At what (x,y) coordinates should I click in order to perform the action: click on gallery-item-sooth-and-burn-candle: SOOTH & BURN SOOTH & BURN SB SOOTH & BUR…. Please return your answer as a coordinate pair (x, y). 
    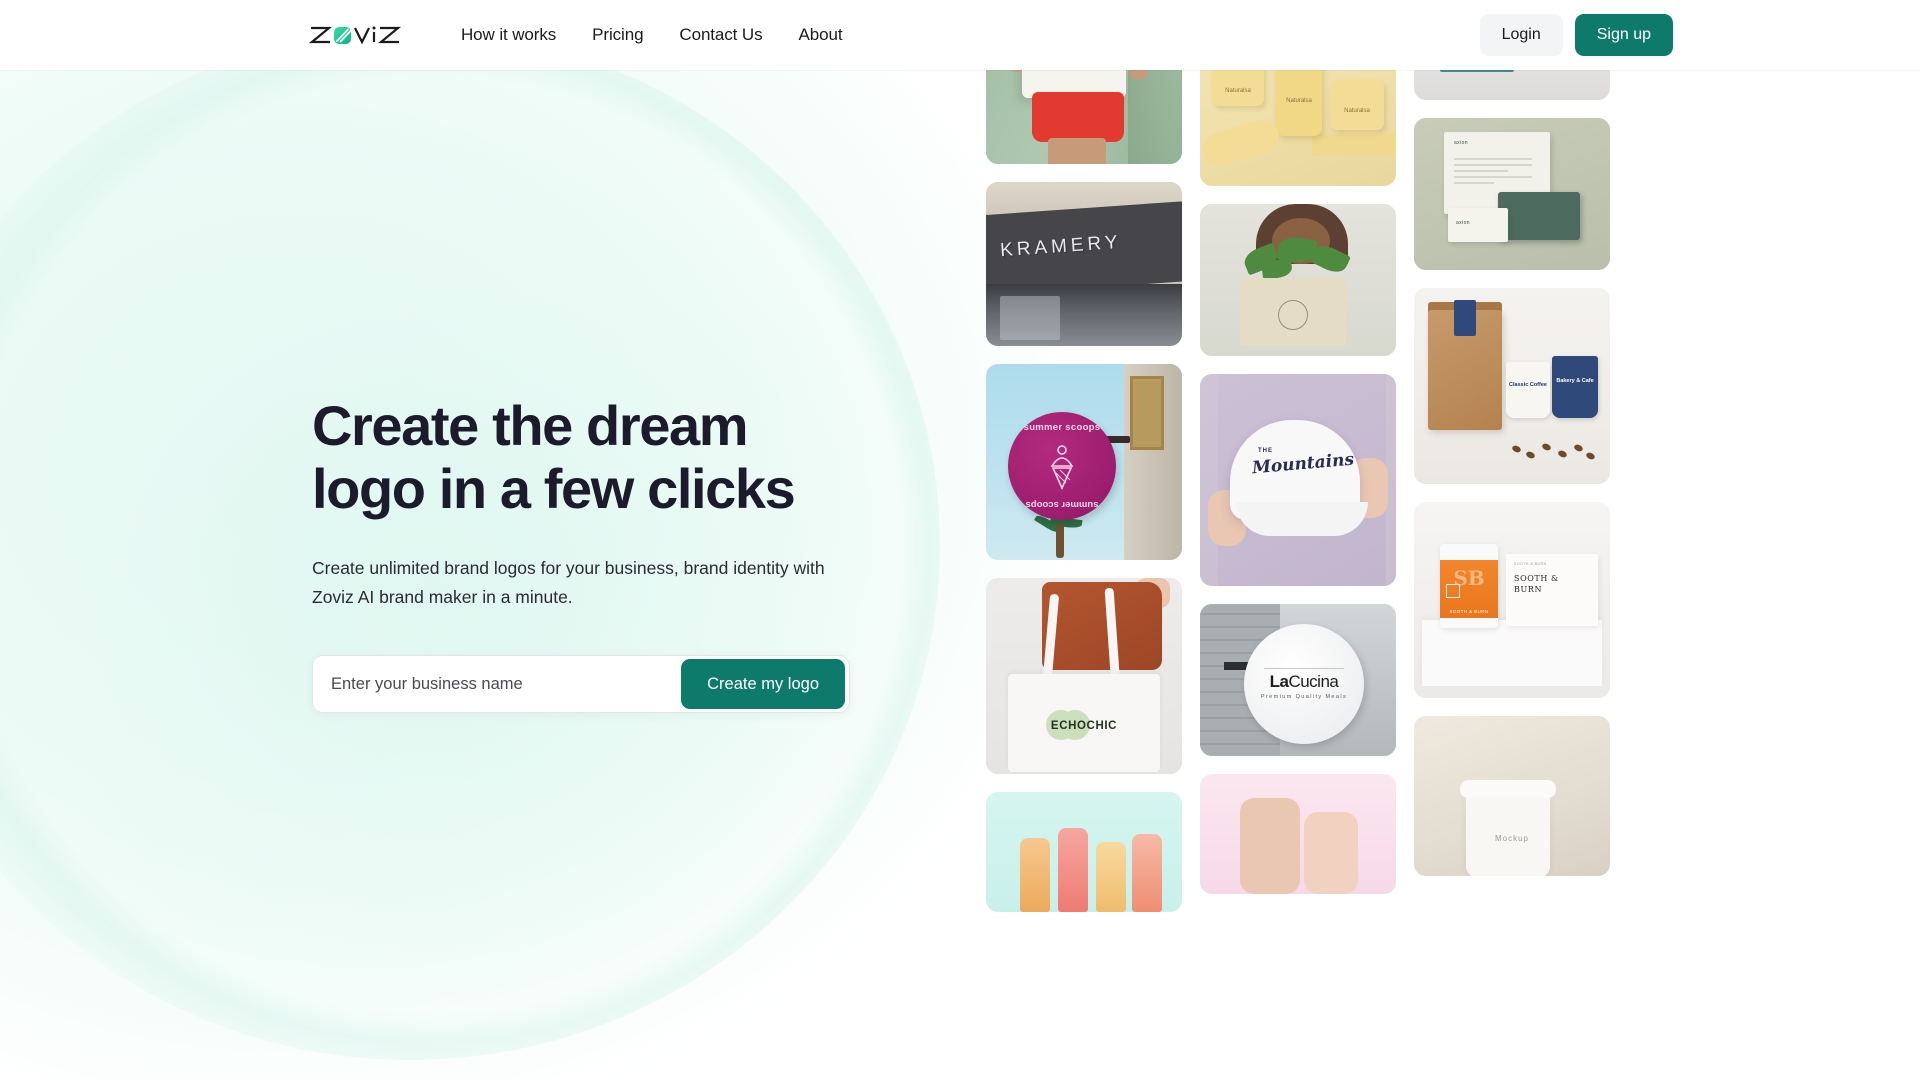
    Looking at the image, I should click on (1512, 600).